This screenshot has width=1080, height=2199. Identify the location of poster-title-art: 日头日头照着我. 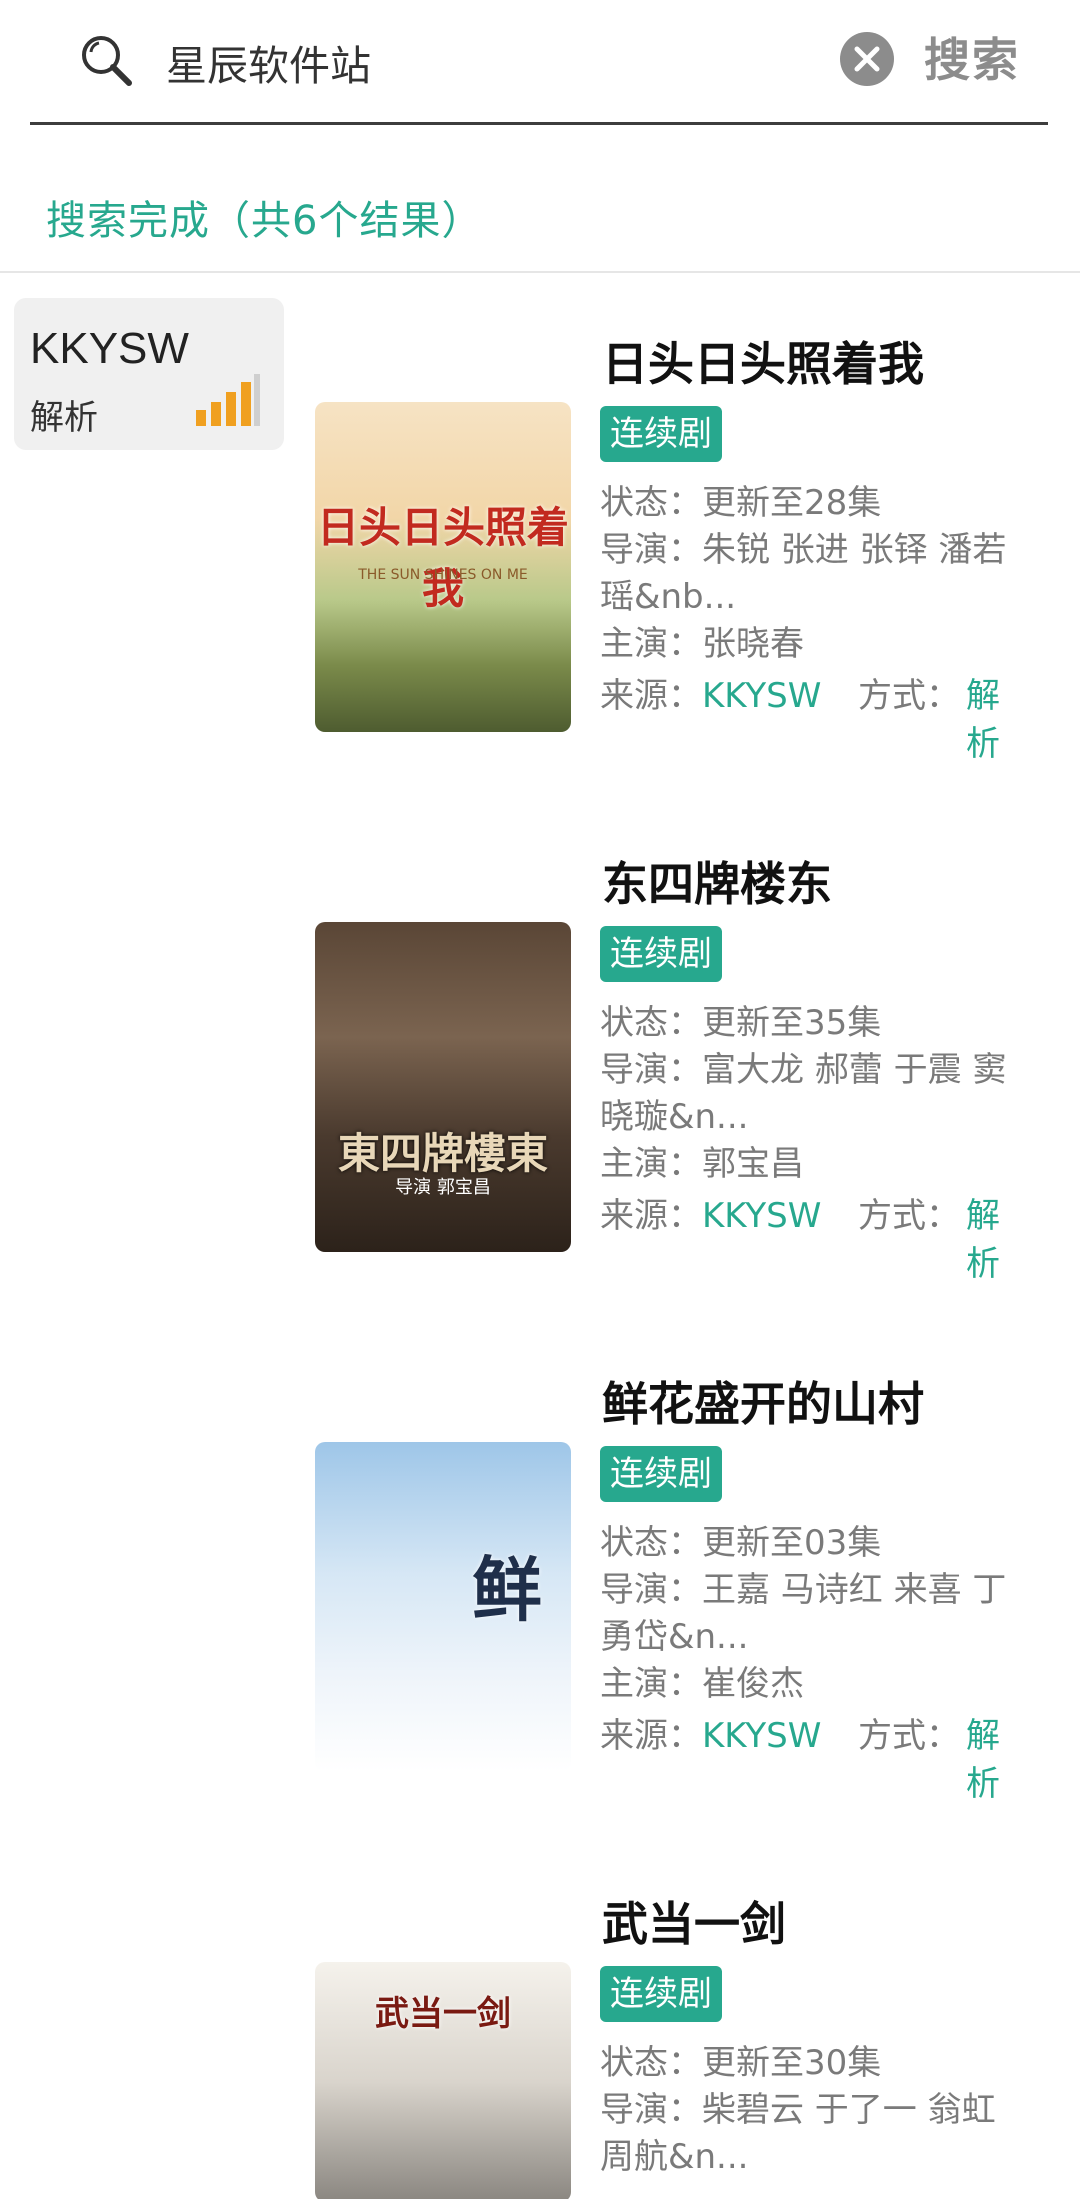
(442, 558).